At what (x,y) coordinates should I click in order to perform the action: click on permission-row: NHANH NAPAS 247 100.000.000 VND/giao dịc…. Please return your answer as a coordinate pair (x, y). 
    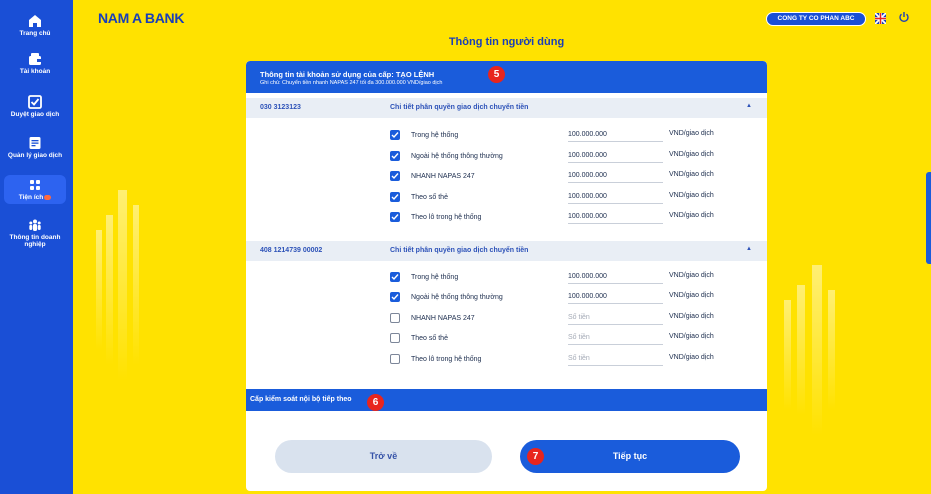
    Looking at the image, I should click on (560, 177).